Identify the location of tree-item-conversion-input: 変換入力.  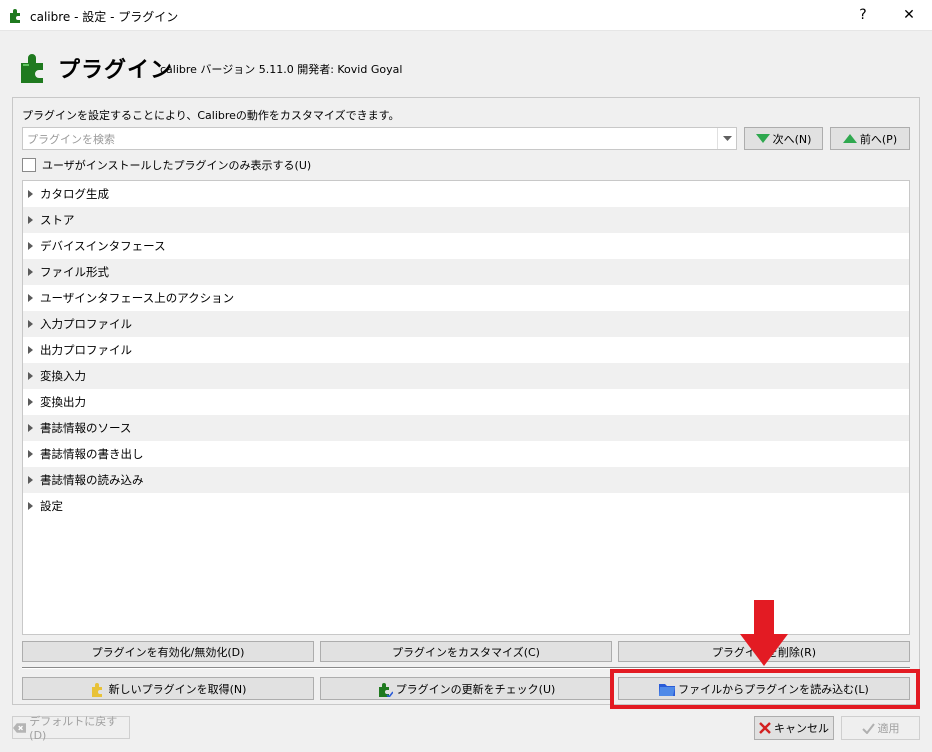
(466, 376).